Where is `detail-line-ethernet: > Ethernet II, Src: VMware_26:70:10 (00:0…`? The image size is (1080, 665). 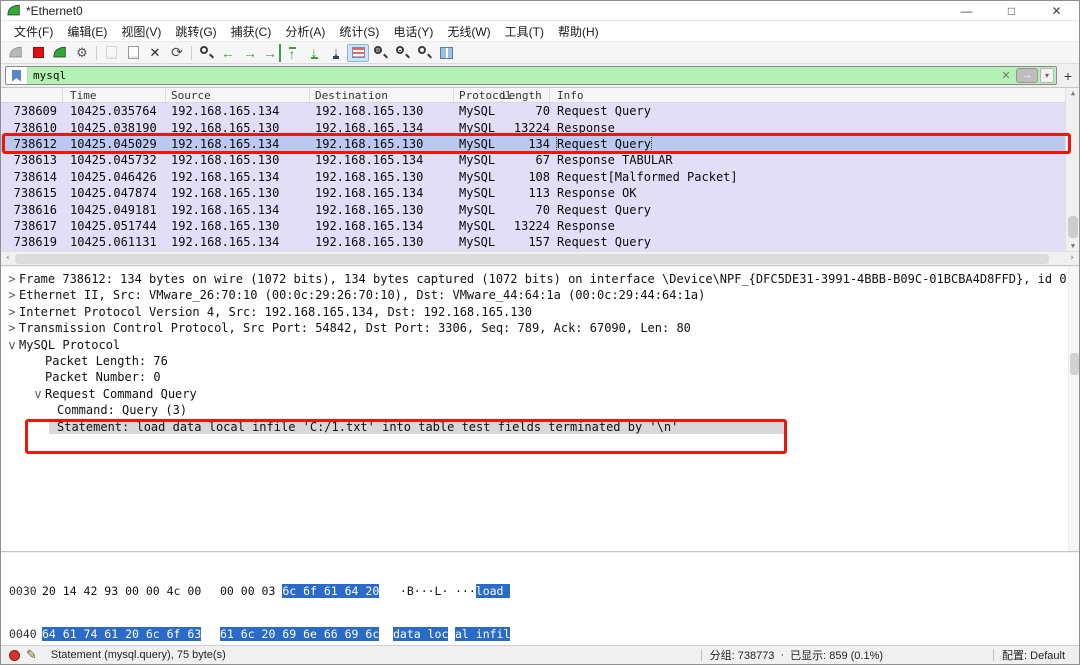 detail-line-ethernet: > Ethernet II, Src: VMware_26:70:10 (00:0… is located at coordinates (540, 295).